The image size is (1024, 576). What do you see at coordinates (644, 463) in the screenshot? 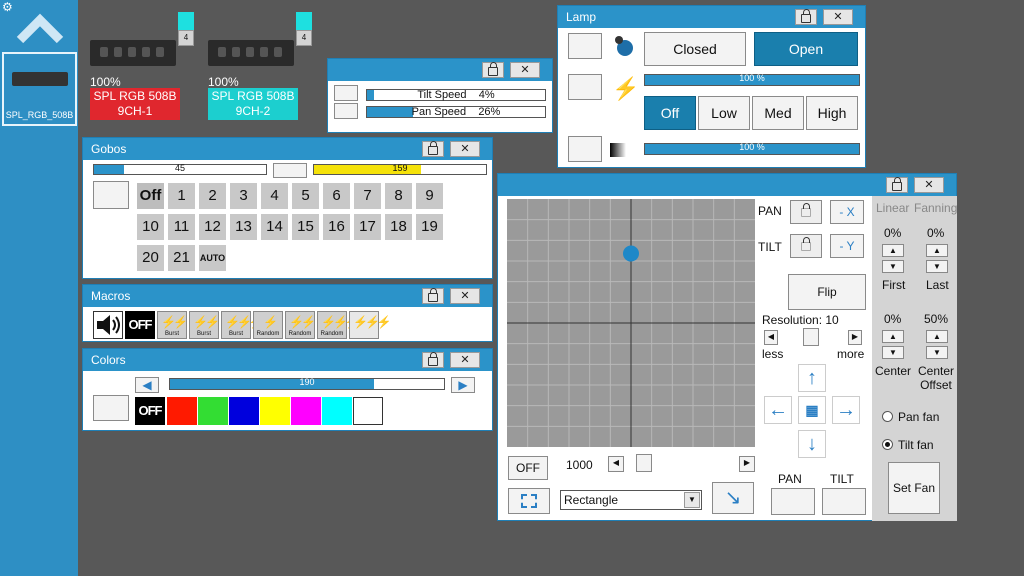
I see `shape-speed-thumb` at bounding box center [644, 463].